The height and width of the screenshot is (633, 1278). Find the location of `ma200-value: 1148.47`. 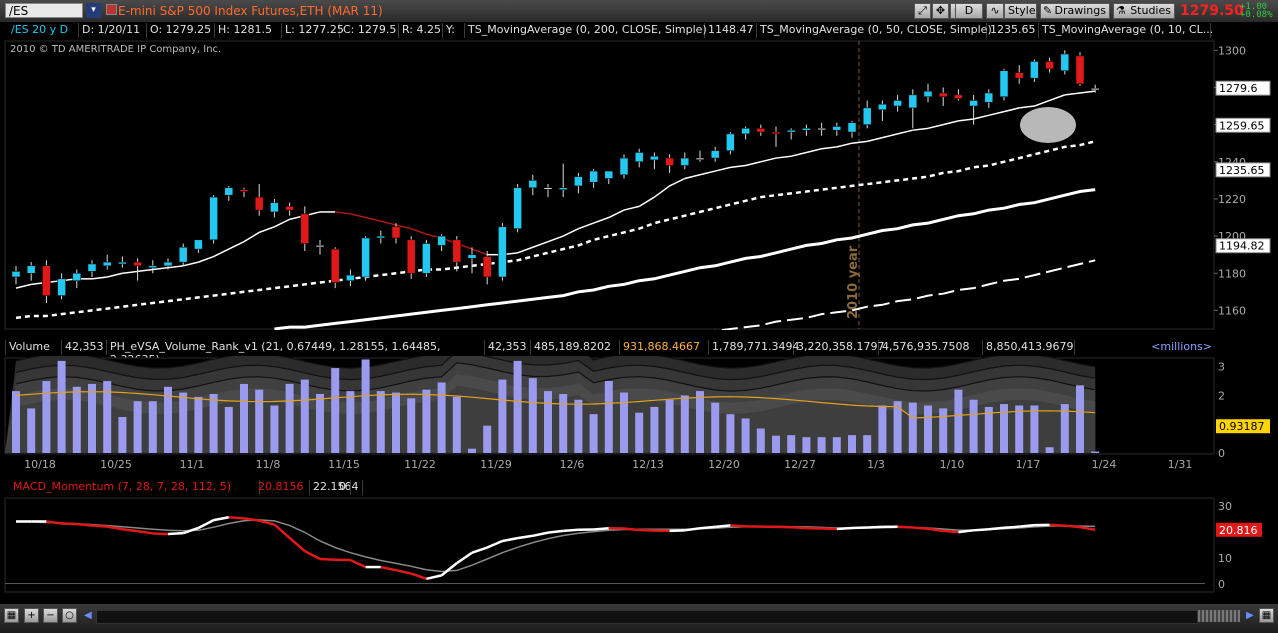

ma200-value: 1148.47 is located at coordinates (731, 30).